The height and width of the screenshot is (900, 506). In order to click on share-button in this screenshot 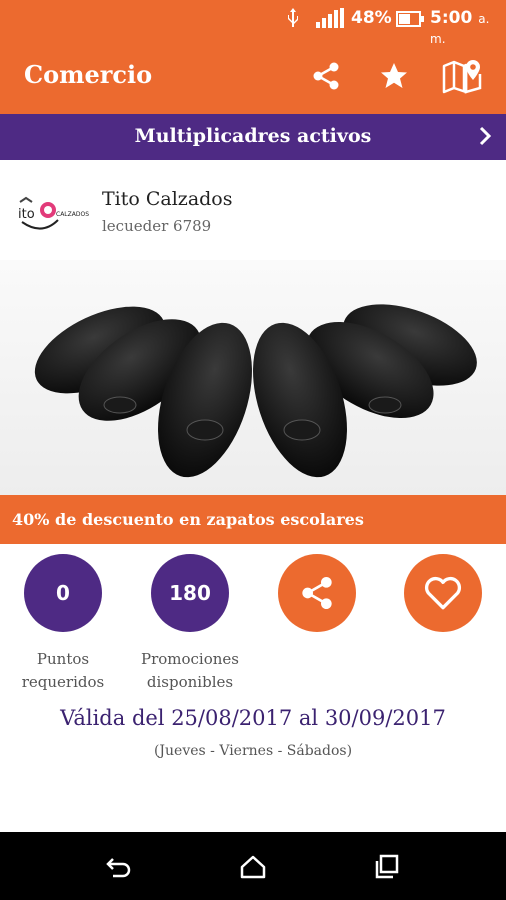, I will do `click(326, 76)`.